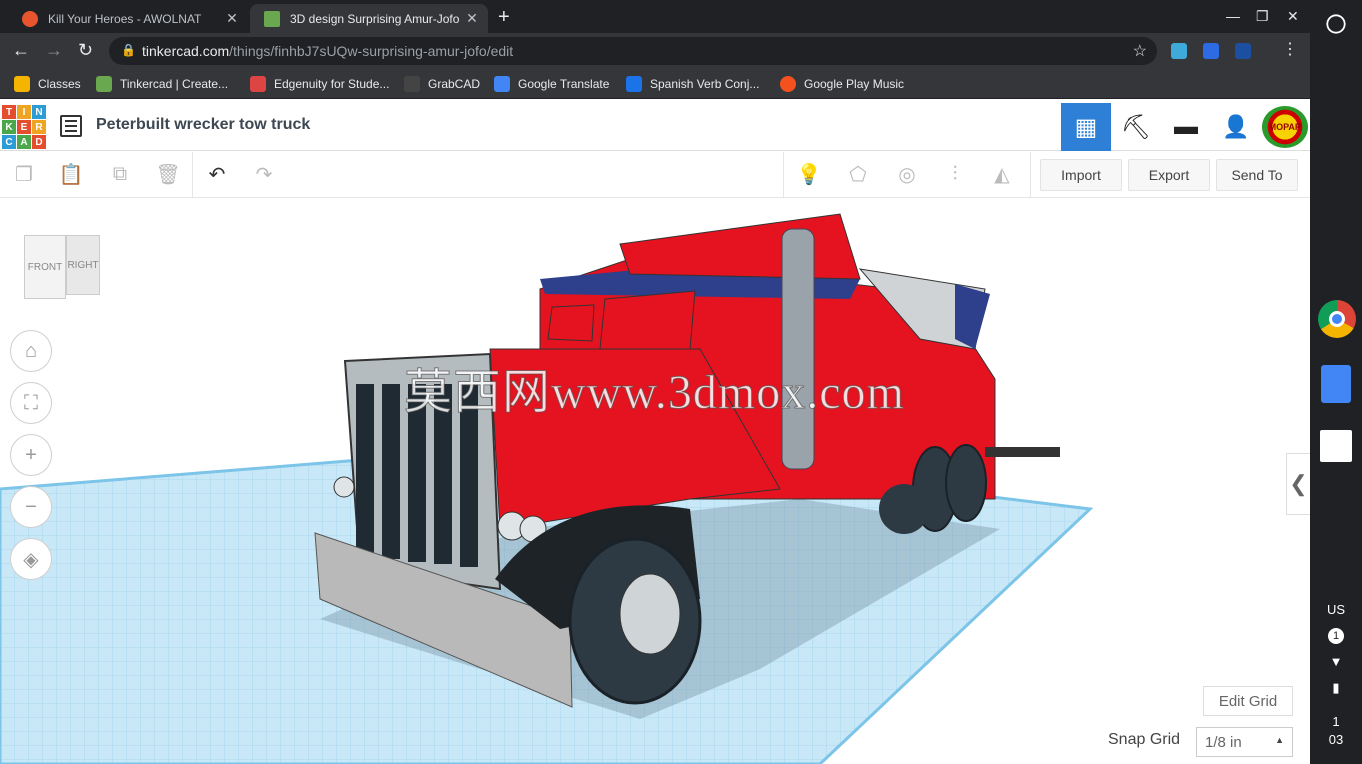 Image resolution: width=1362 pixels, height=764 pixels. Describe the element at coordinates (369, 18) in the screenshot. I see `tab-tinkercad: 3D design Surprising Amur-Jofo ✕` at that location.